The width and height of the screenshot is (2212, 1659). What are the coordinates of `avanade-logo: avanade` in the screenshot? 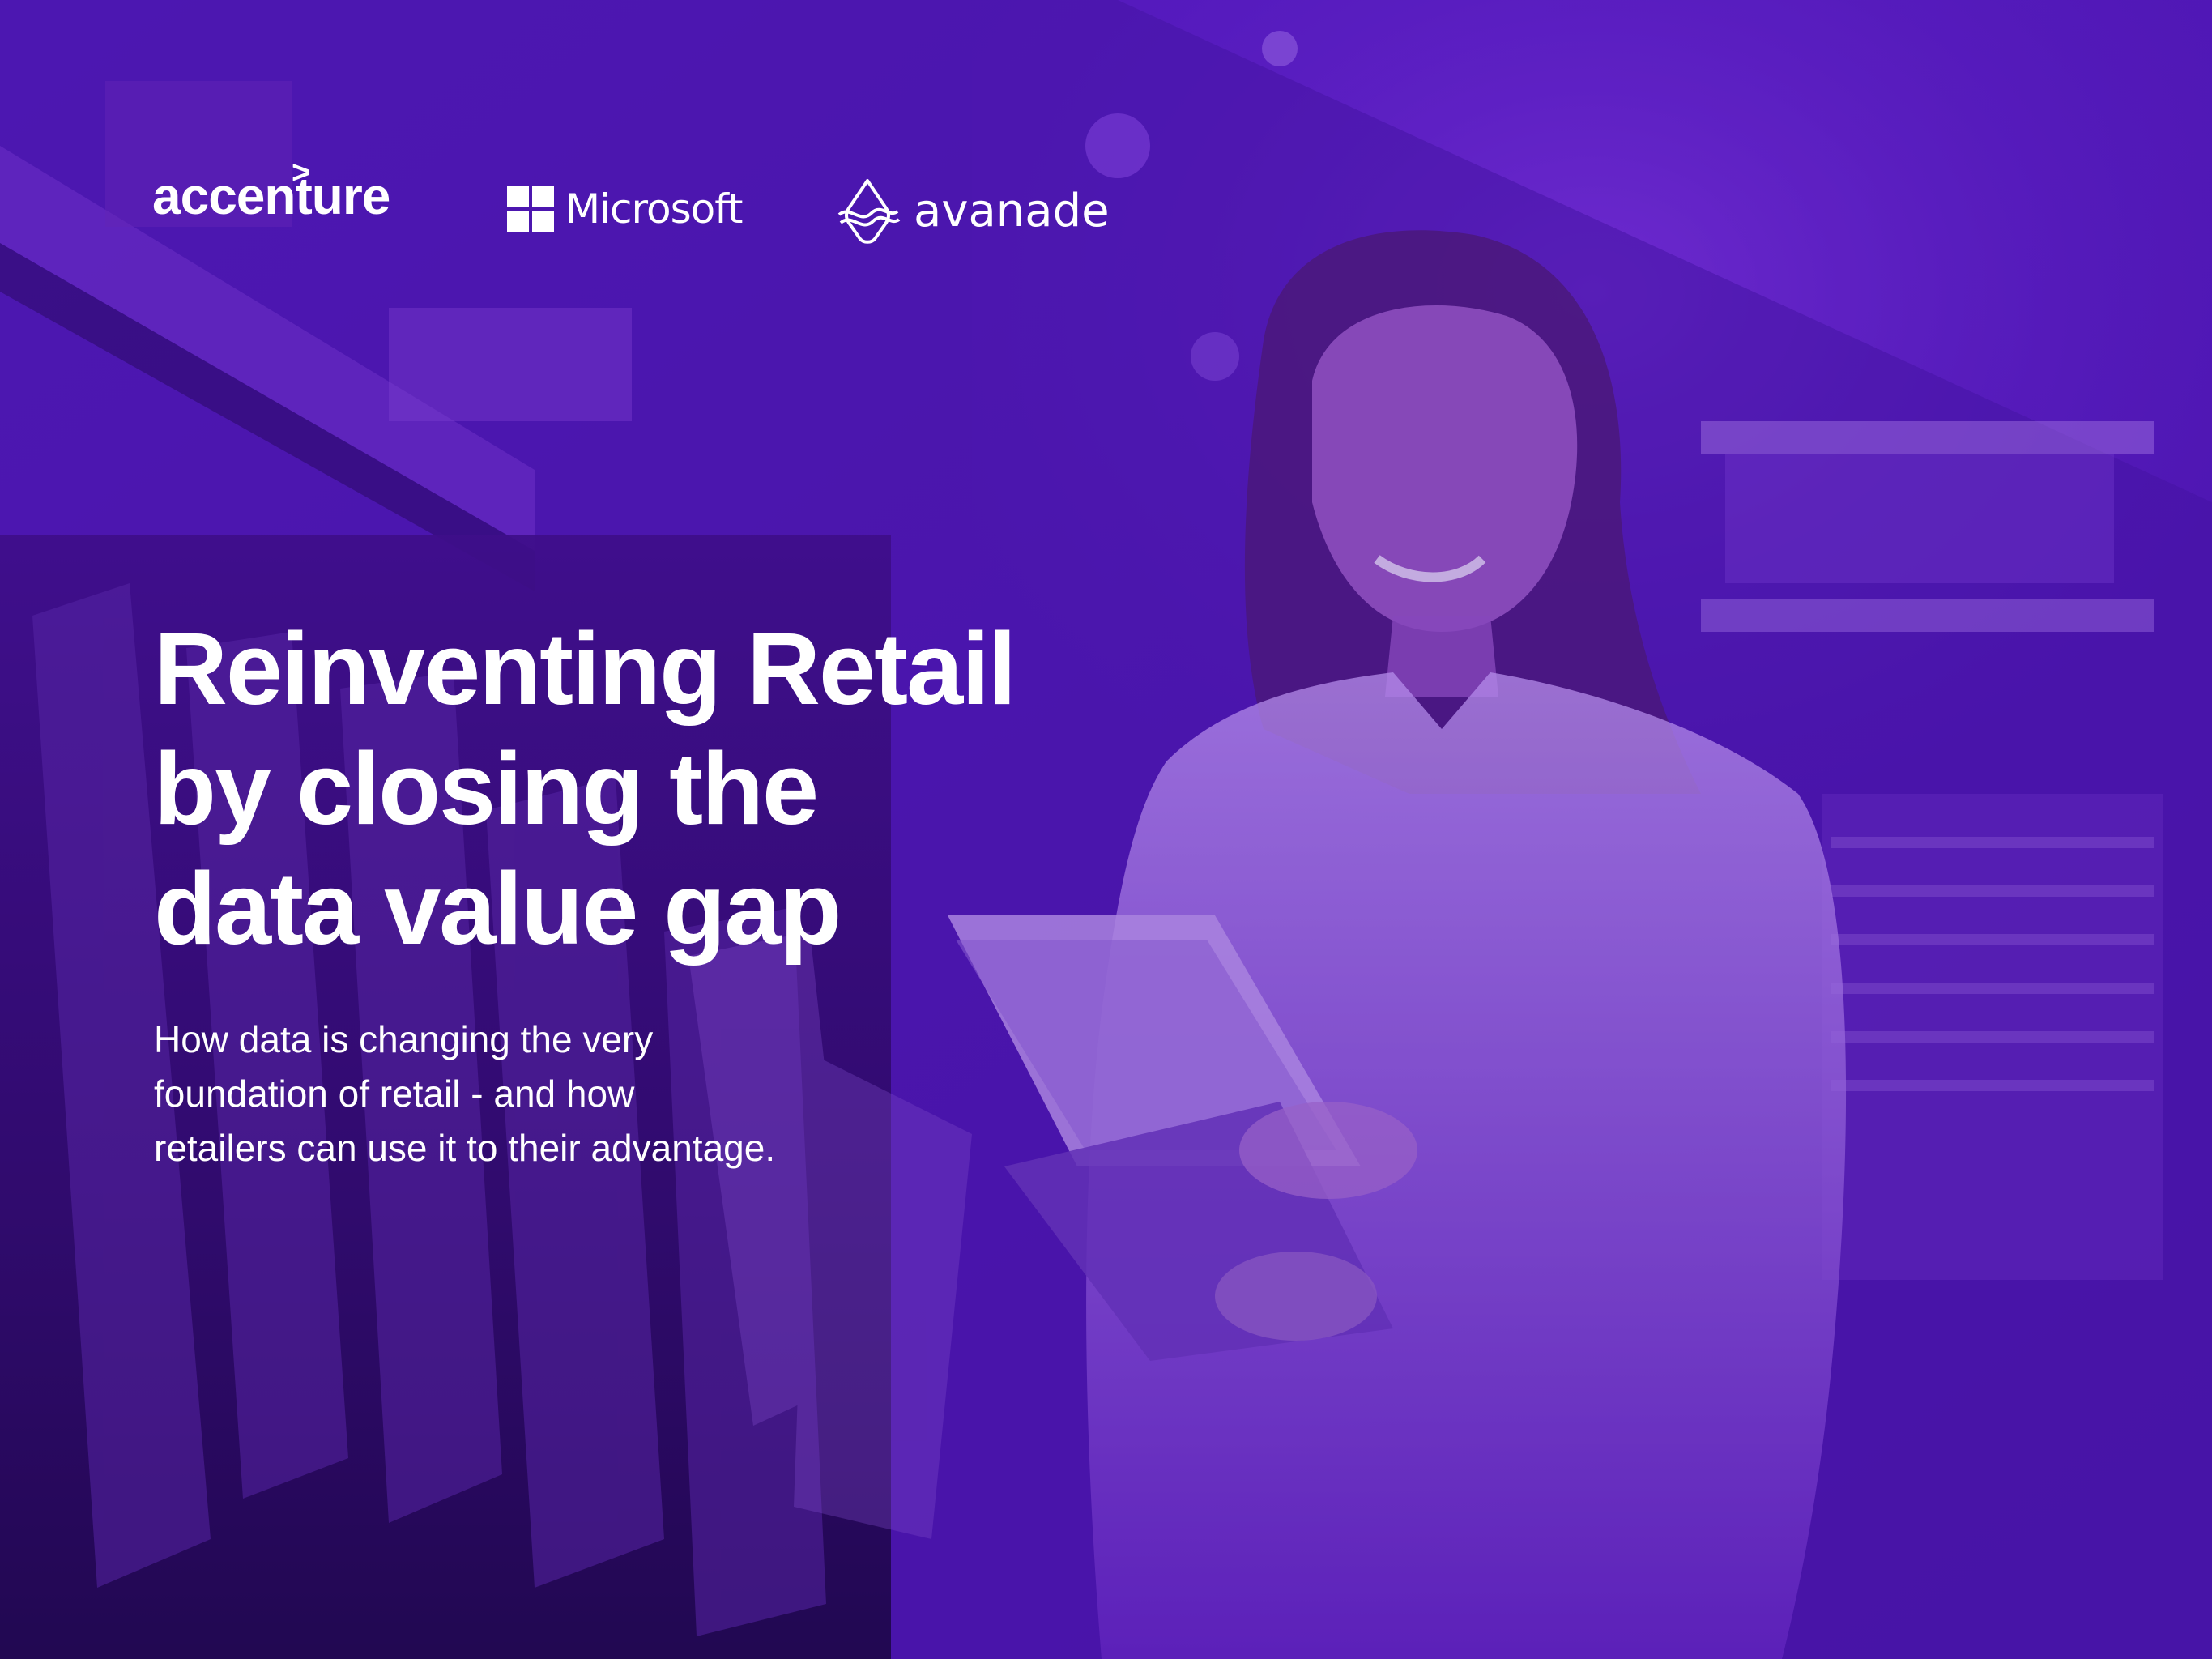 It's located at (971, 210).